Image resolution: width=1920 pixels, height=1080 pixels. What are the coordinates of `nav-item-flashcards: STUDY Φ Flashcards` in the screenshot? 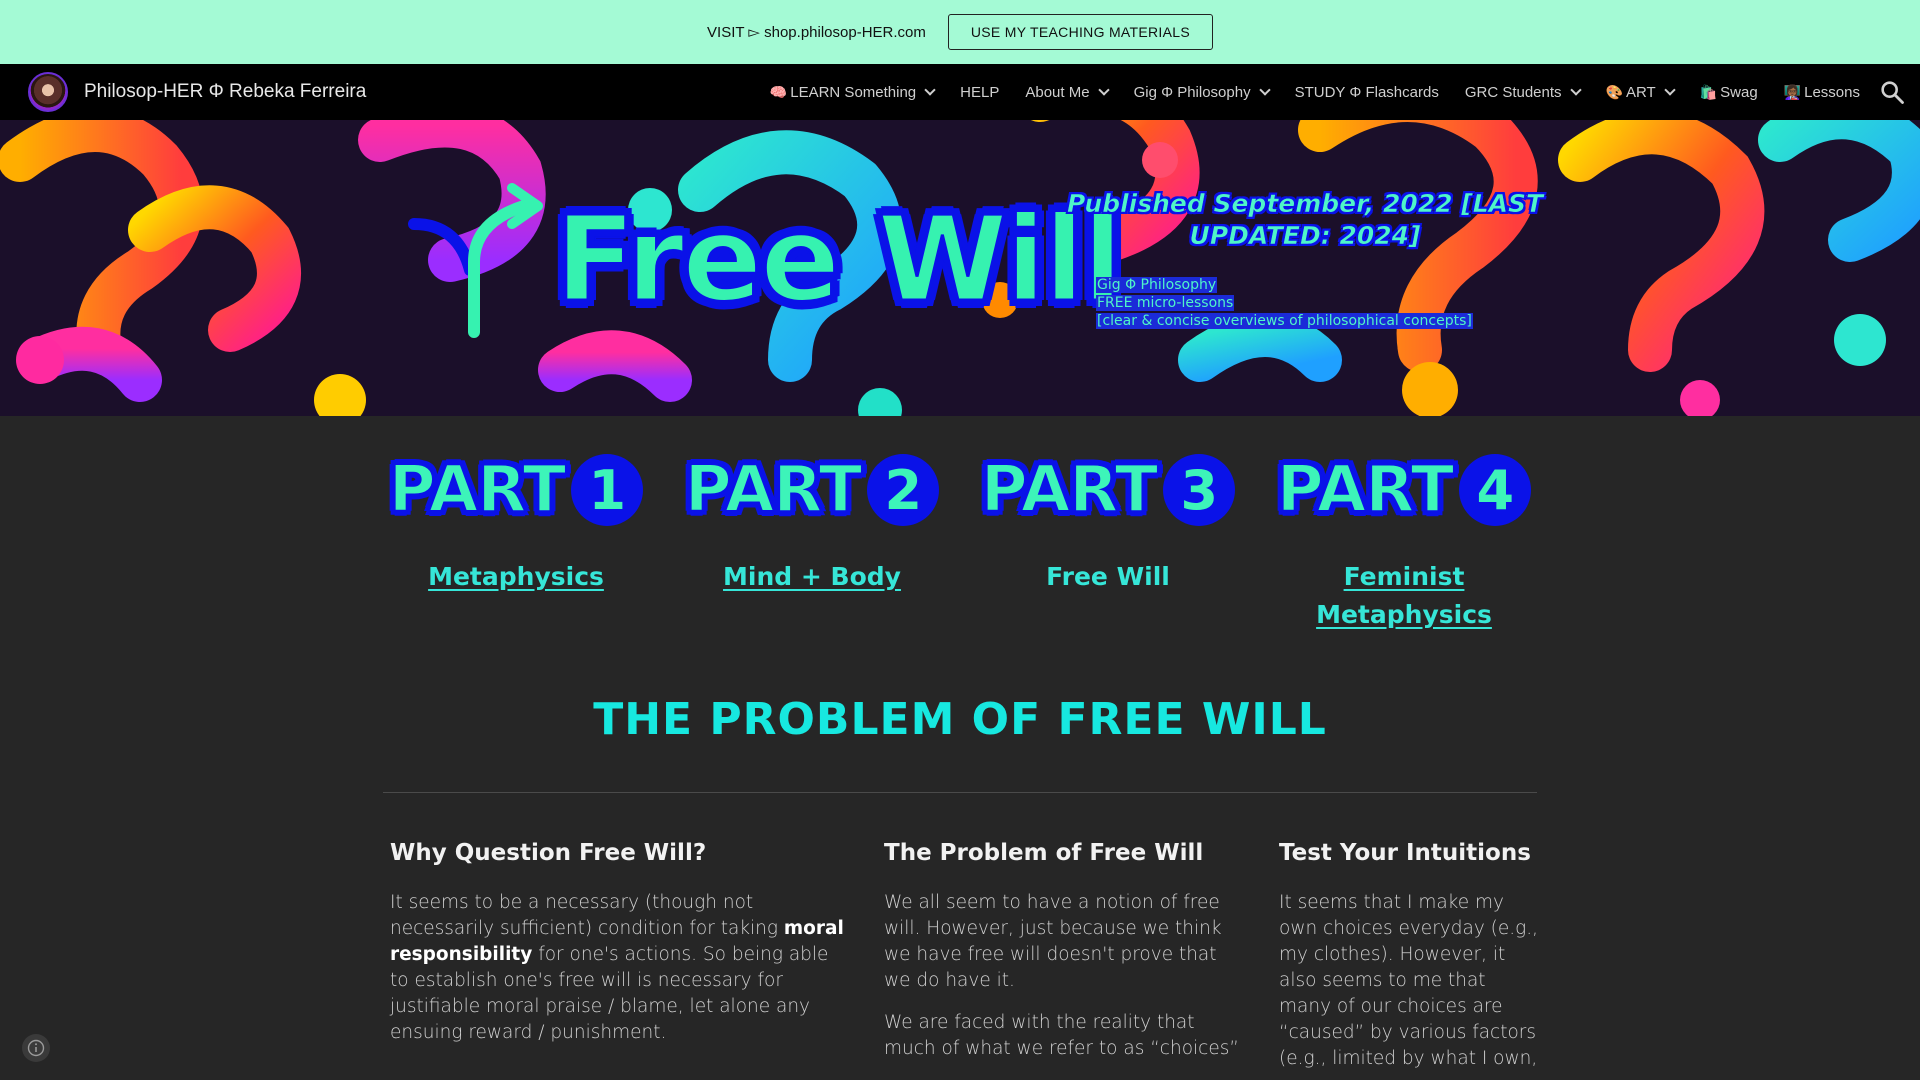 It's located at (1367, 92).